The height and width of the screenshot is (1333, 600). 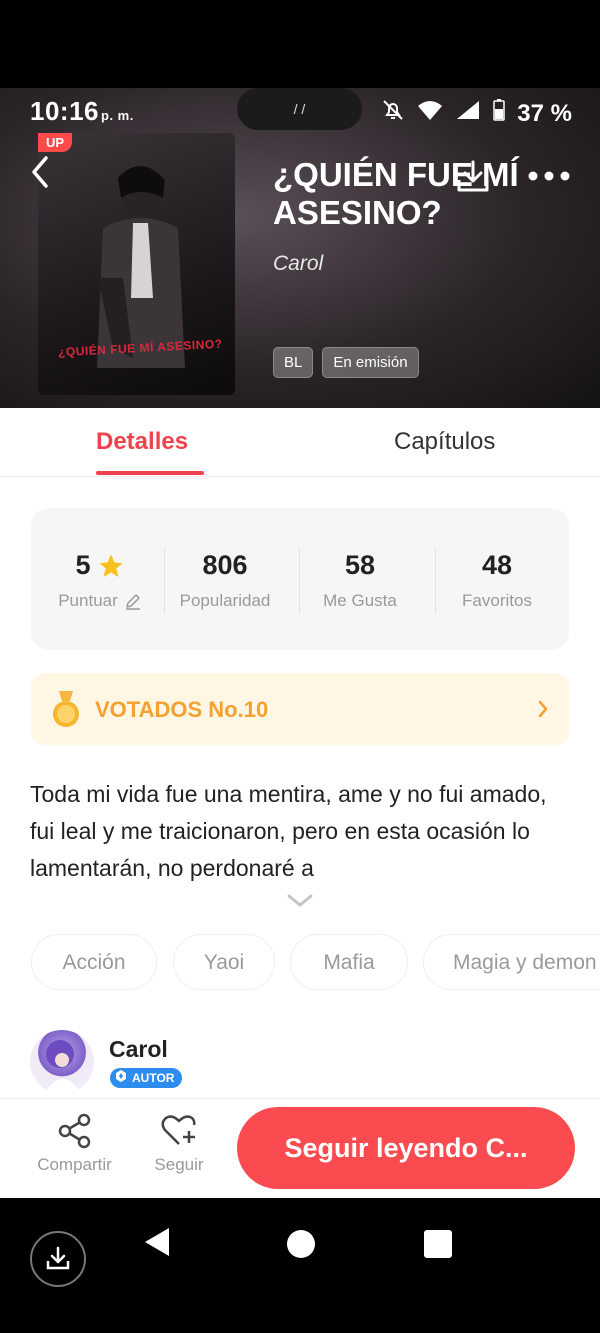 I want to click on genre-chip: Yaoi, so click(x=224, y=962).